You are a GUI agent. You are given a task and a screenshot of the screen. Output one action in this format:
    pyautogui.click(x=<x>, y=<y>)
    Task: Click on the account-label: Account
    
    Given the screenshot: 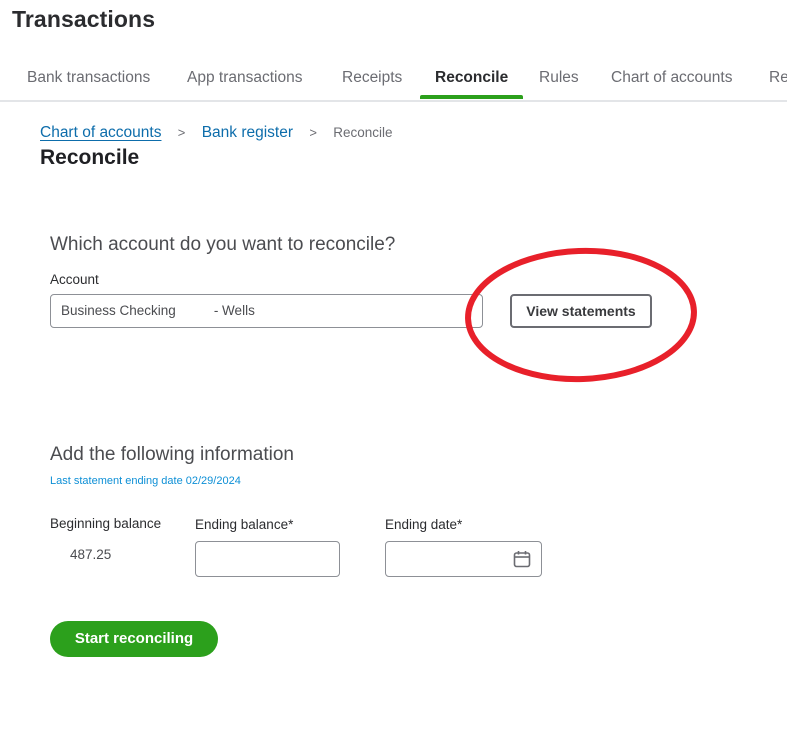 What is the action you would take?
    pyautogui.click(x=74, y=279)
    